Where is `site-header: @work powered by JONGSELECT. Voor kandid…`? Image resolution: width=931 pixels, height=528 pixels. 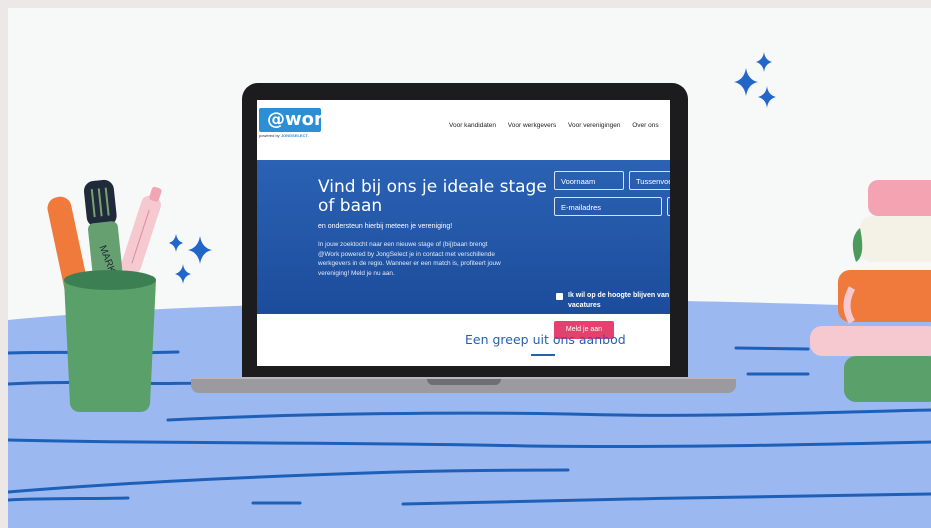 site-header: @work powered by JONGSELECT. Voor kandid… is located at coordinates (463, 130).